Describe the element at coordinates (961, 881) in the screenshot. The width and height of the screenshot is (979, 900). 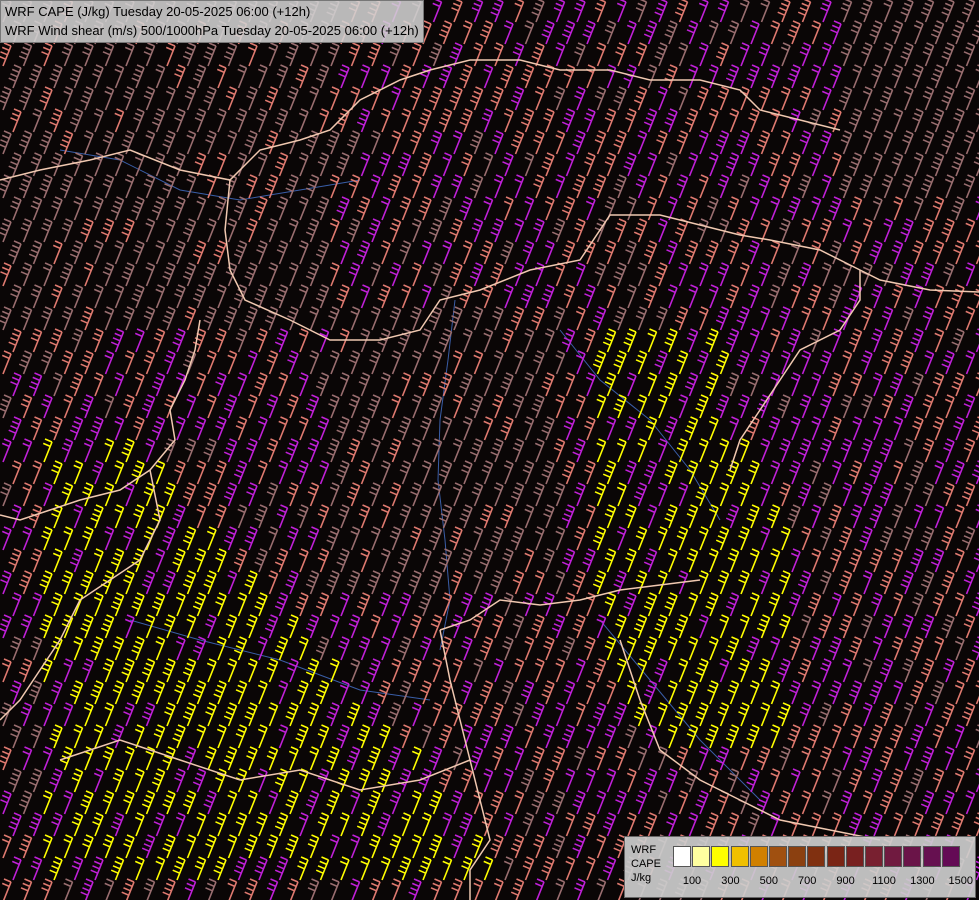
I see `legend-tick-label: 1500` at that location.